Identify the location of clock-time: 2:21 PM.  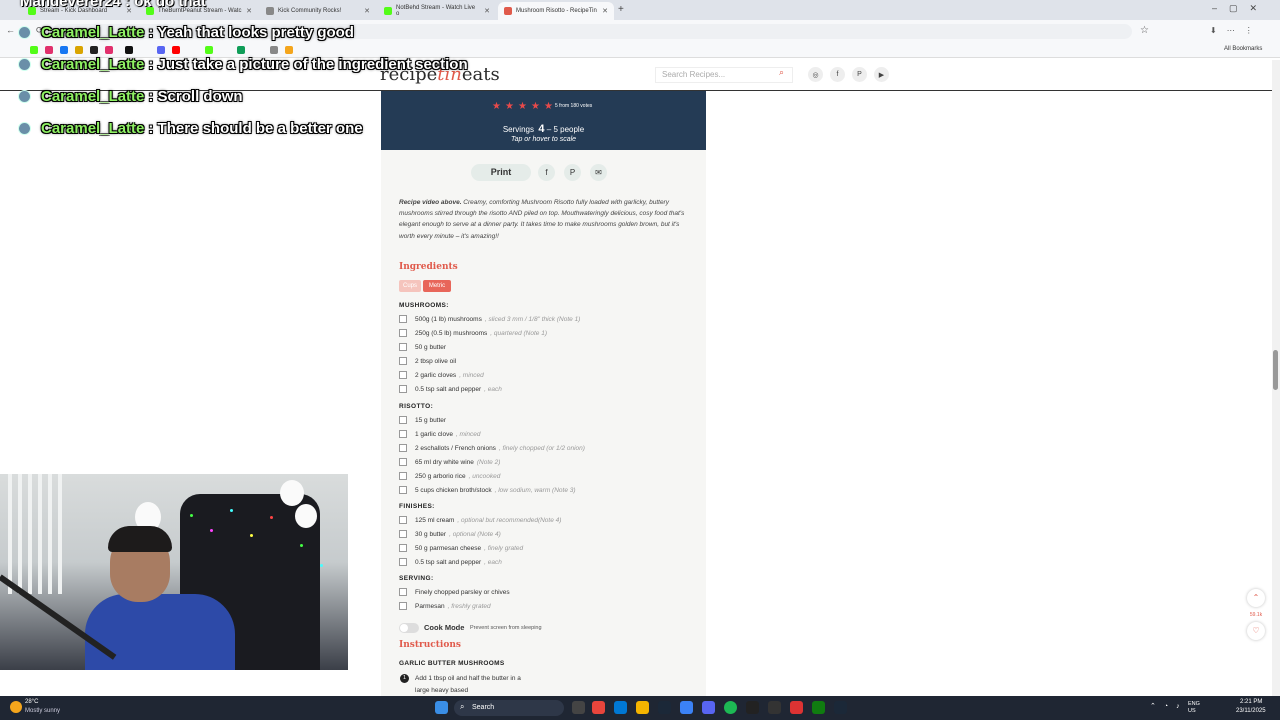
(1251, 702).